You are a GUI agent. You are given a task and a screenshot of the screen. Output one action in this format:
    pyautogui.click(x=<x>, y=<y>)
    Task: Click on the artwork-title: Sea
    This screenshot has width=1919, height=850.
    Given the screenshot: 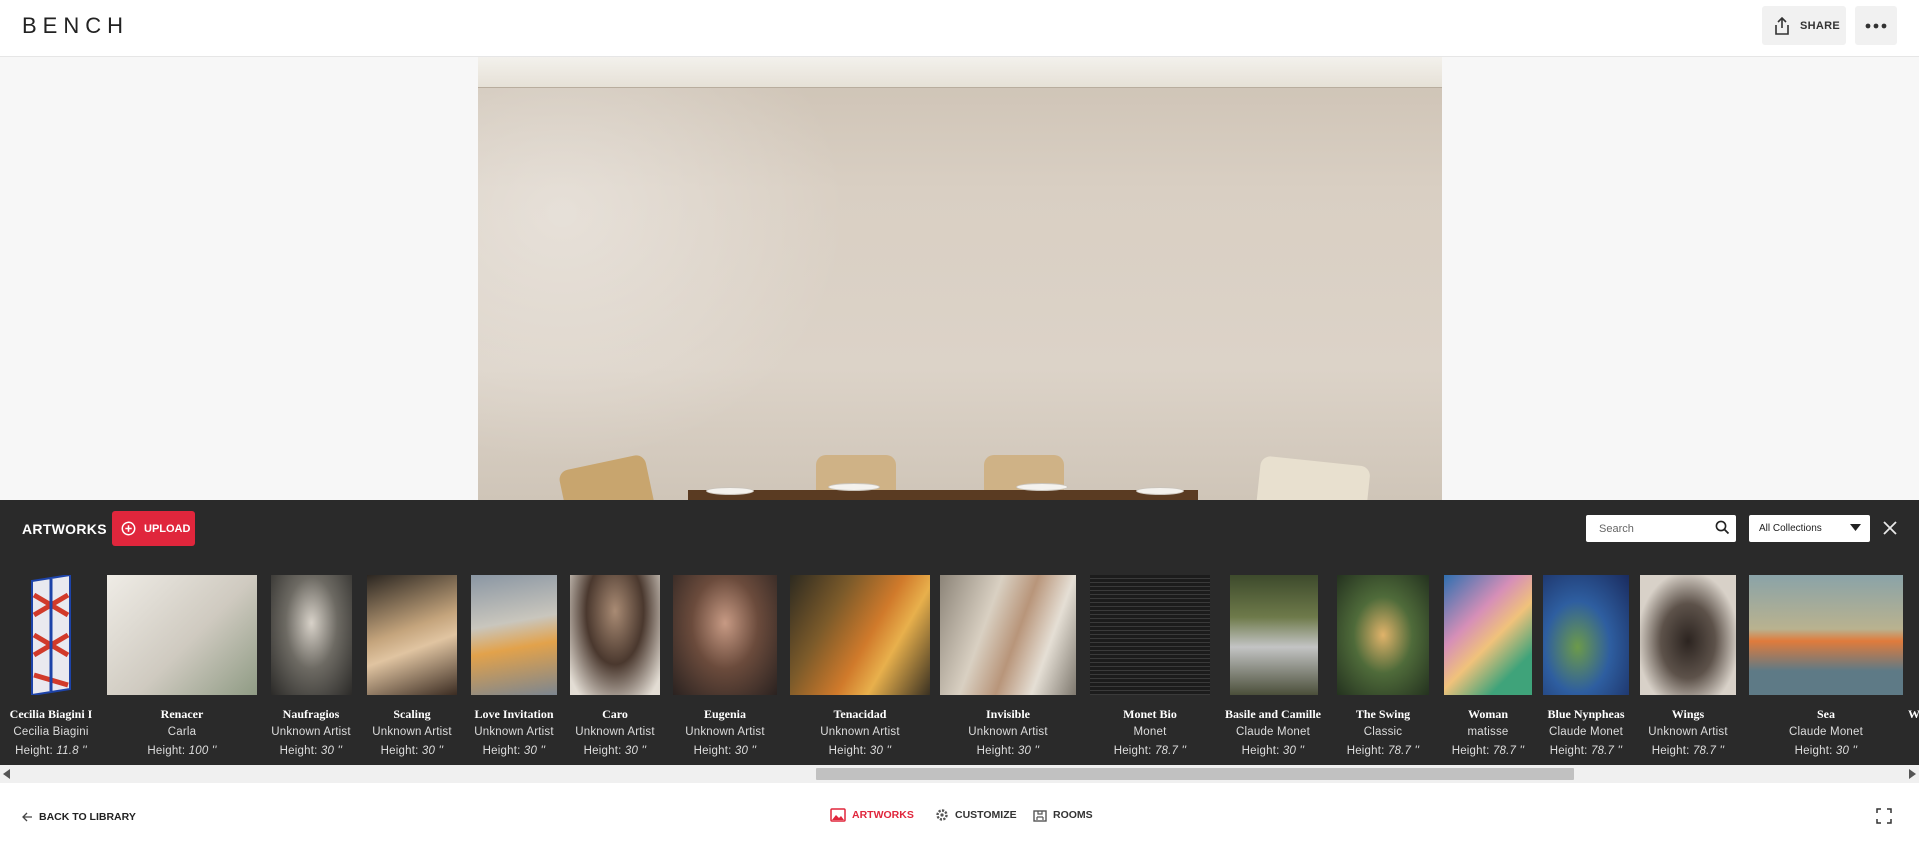 What is the action you would take?
    pyautogui.click(x=1826, y=714)
    